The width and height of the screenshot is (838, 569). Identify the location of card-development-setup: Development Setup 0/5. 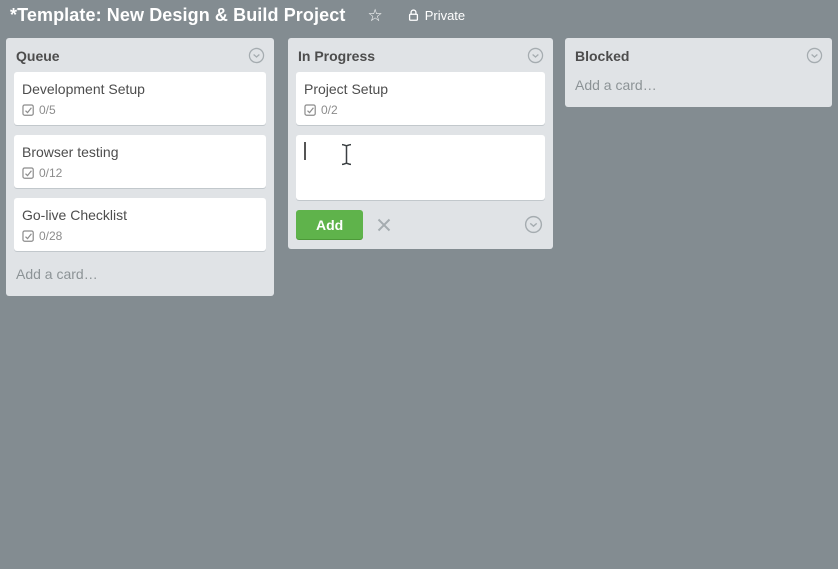
(140, 98).